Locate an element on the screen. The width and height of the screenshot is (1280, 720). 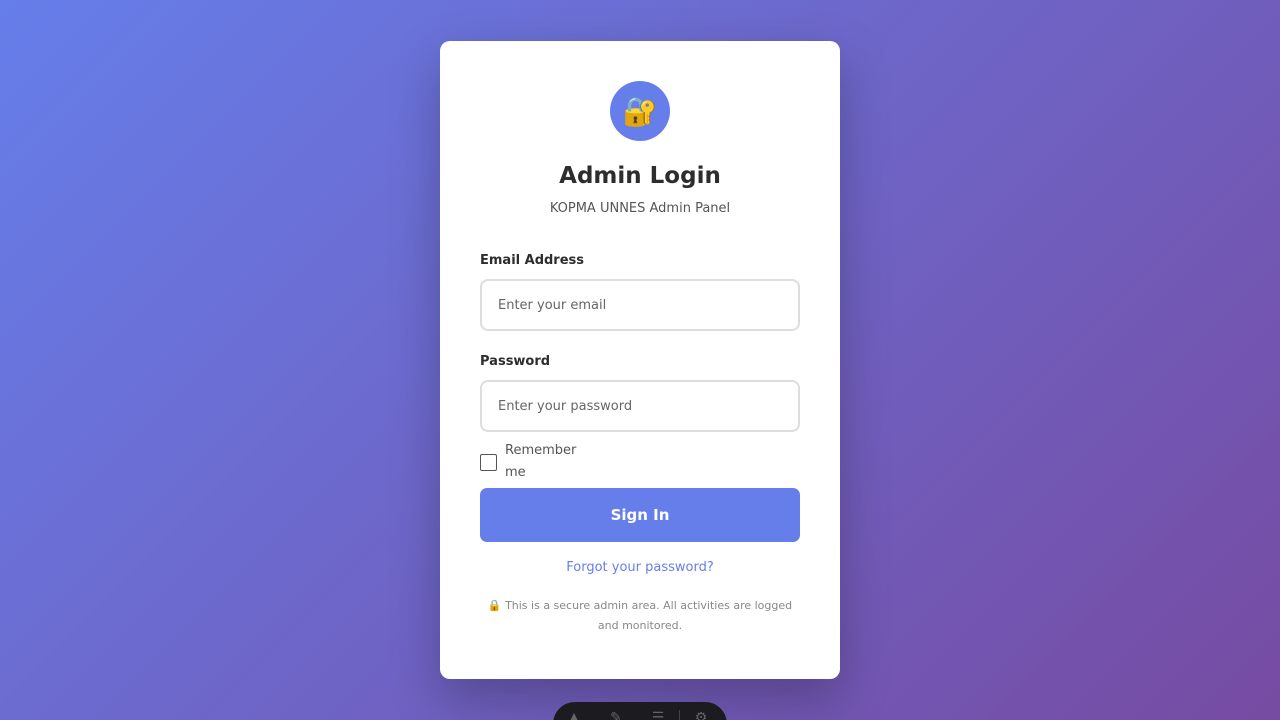
page-title: Admin Login is located at coordinates (640, 176).